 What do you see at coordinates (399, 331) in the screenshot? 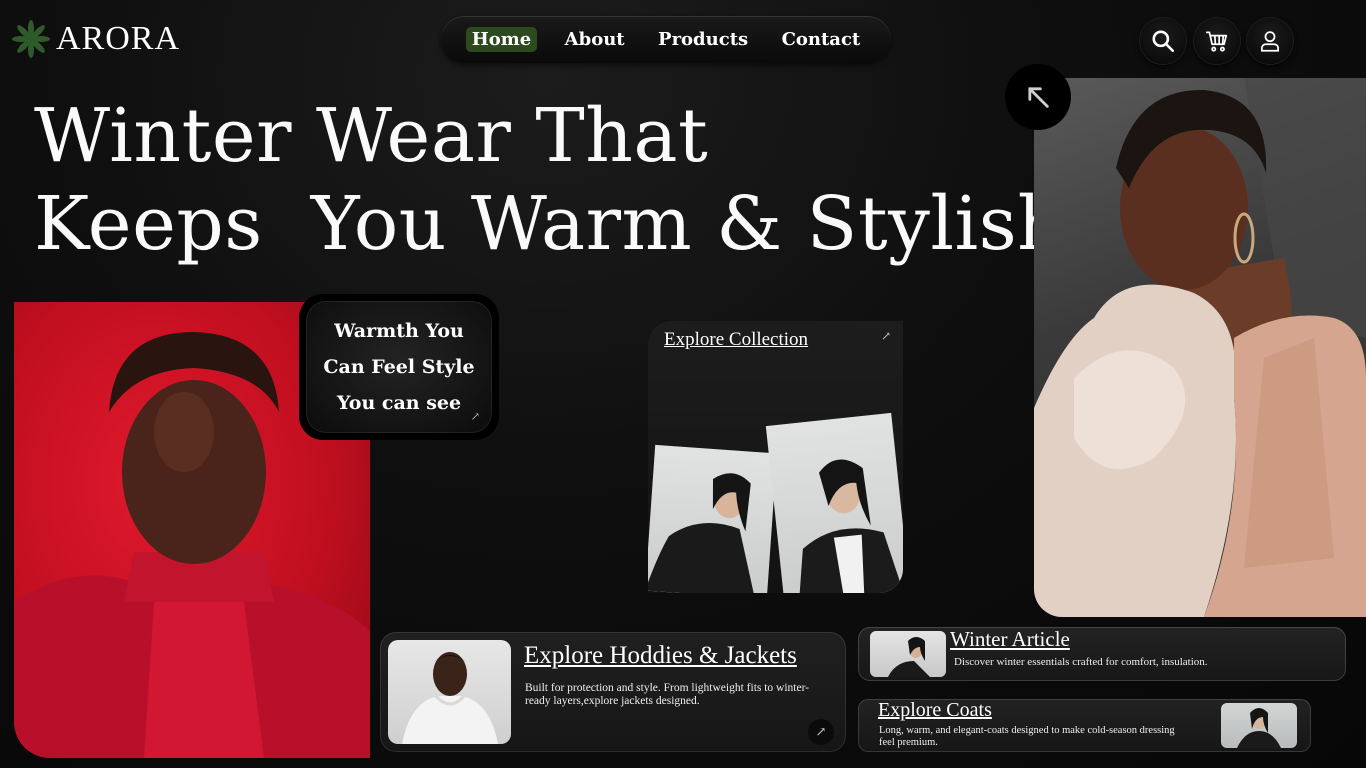
I see `warmth-line-1: Warmth You` at bounding box center [399, 331].